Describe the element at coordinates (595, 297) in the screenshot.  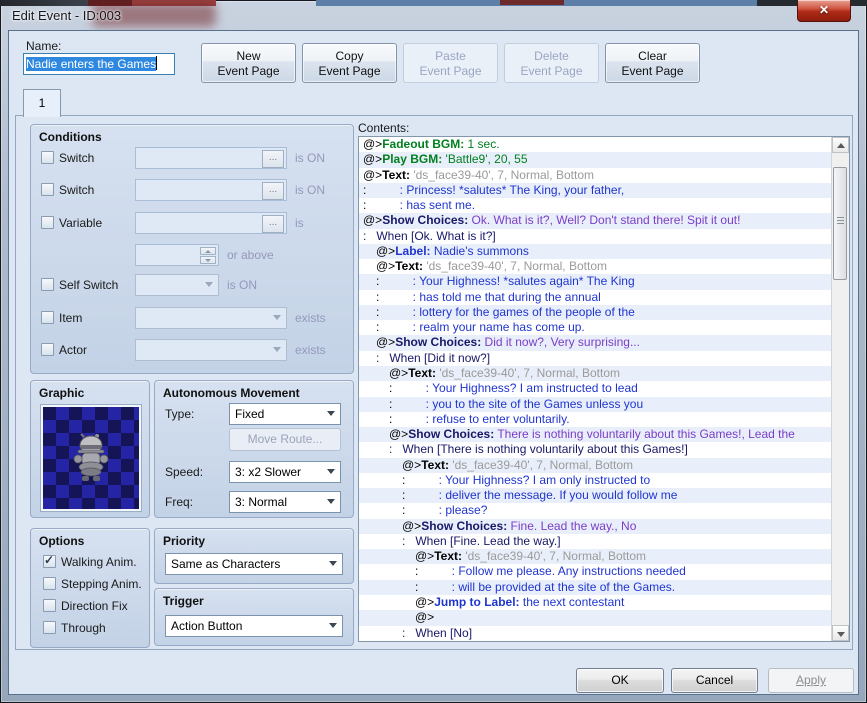
I see `event-command-row: : : has told me that during the annual` at that location.